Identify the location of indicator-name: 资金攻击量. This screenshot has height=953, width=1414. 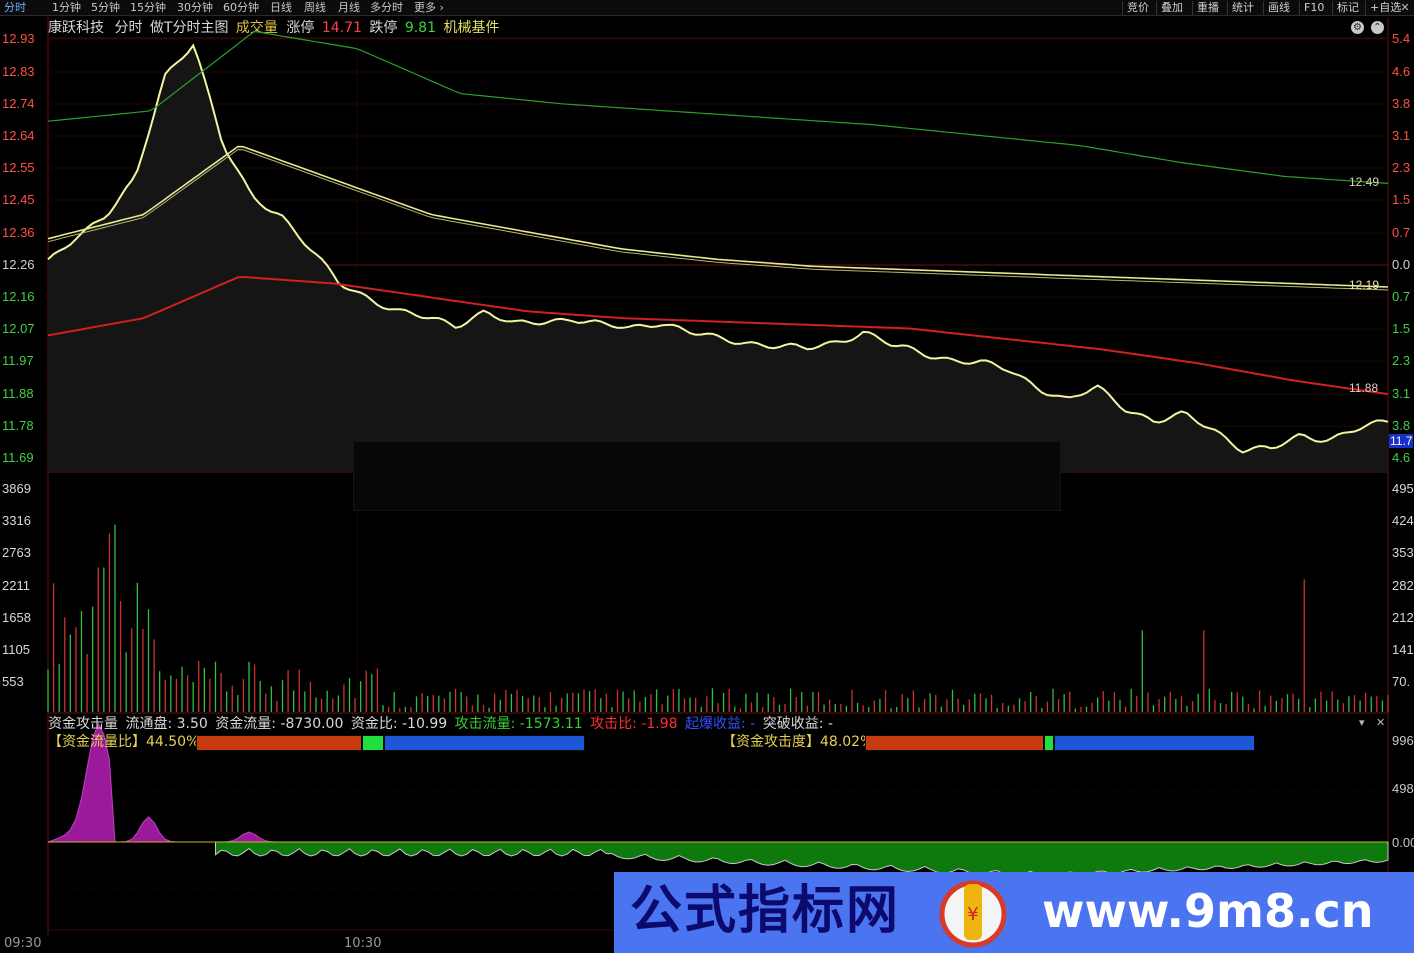
(83, 724).